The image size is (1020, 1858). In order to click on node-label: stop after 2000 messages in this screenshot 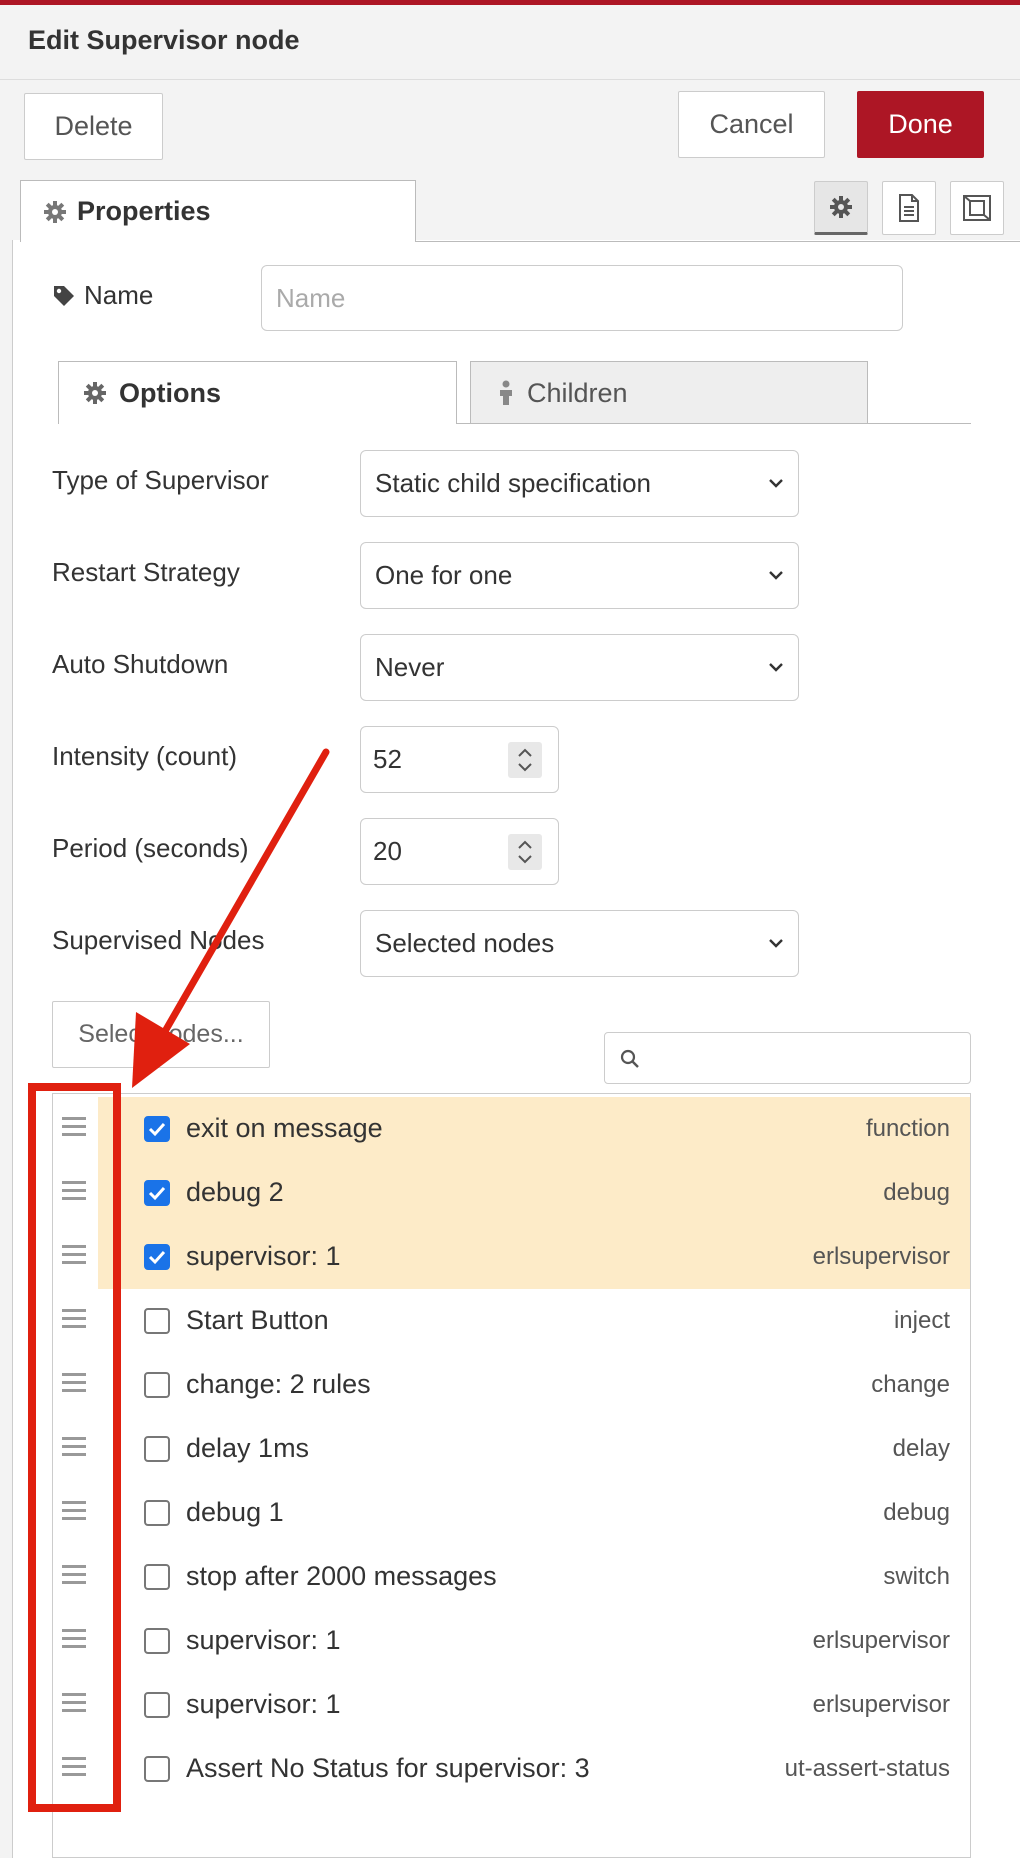, I will do `click(341, 1576)`.